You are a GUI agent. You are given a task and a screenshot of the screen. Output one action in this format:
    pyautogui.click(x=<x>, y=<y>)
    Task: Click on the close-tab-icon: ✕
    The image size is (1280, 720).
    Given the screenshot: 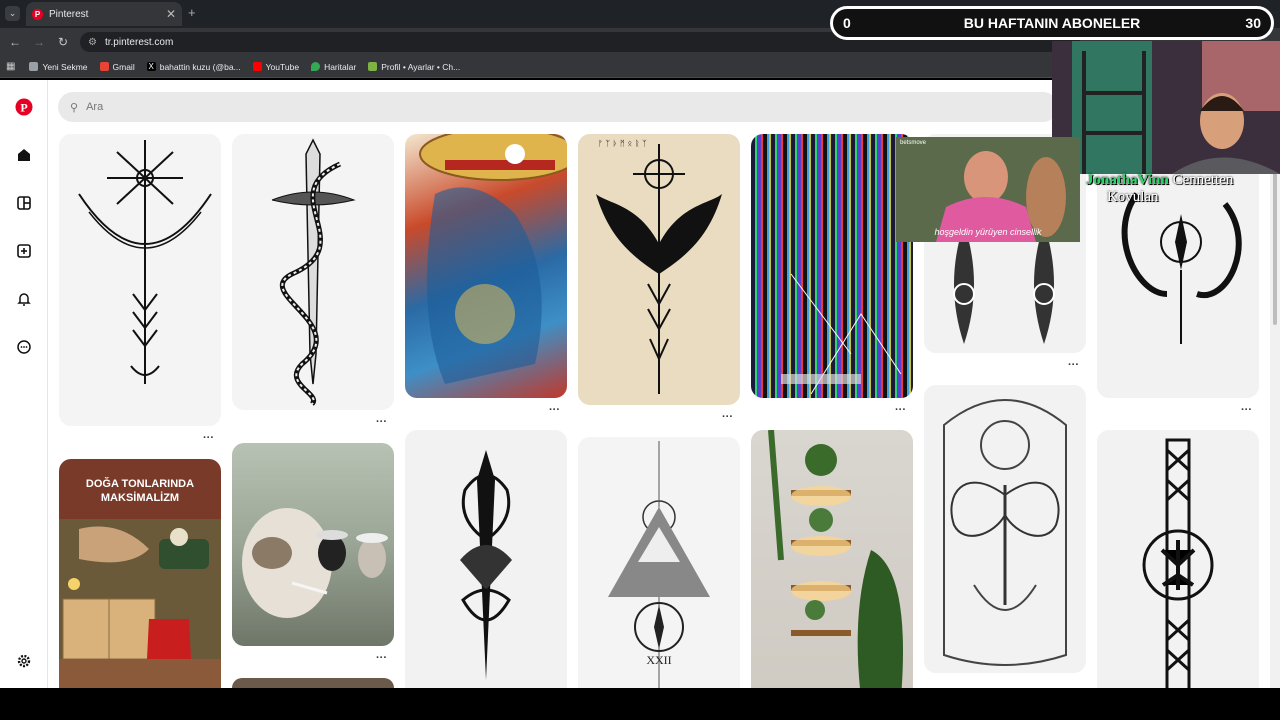 What is the action you would take?
    pyautogui.click(x=171, y=14)
    